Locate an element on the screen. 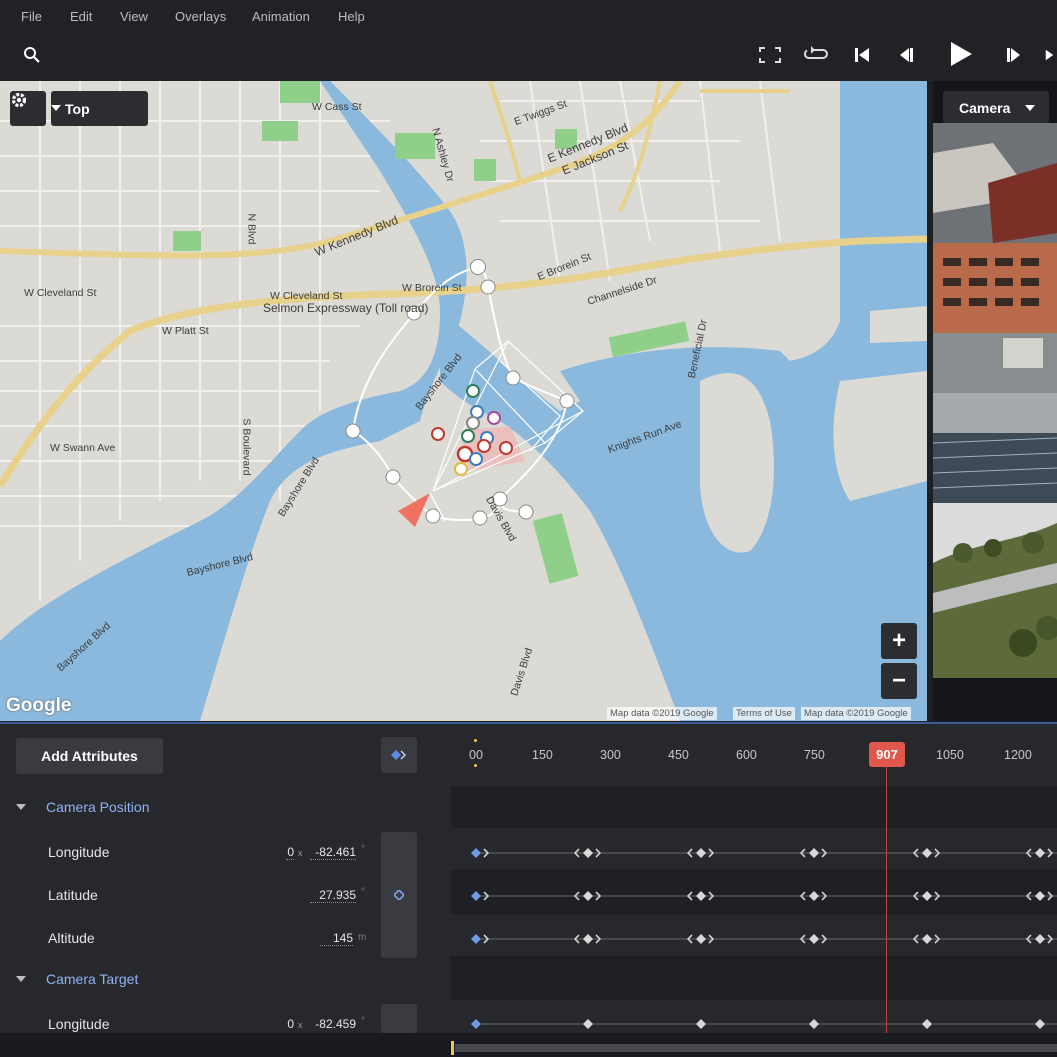 The width and height of the screenshot is (1057, 1057). play-icon is located at coordinates (961, 54).